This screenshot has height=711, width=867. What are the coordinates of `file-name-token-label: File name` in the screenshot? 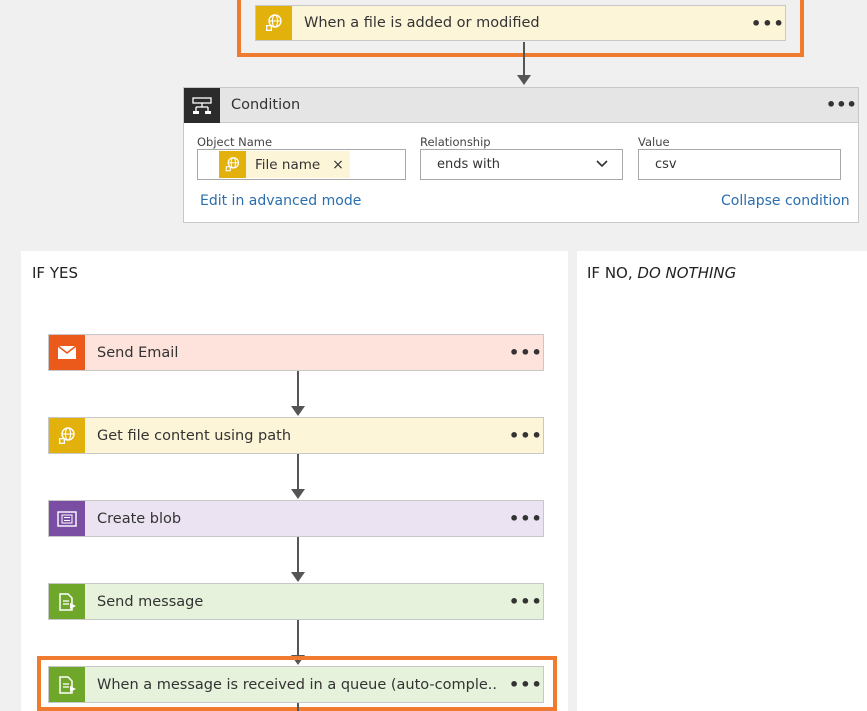 It's located at (288, 164).